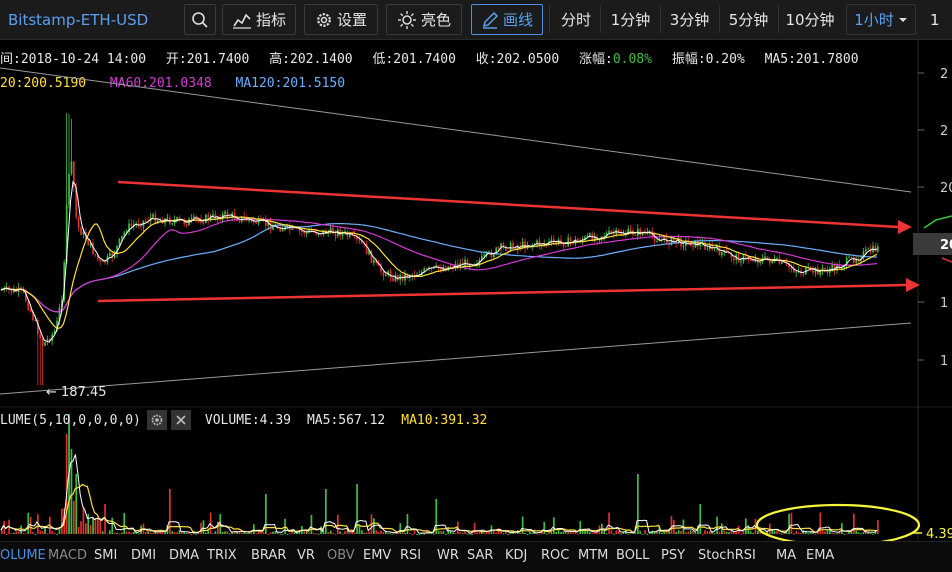 Image resolution: width=952 pixels, height=572 pixels. Describe the element at coordinates (377, 555) in the screenshot. I see `indicator-tab-emv: EMV` at that location.